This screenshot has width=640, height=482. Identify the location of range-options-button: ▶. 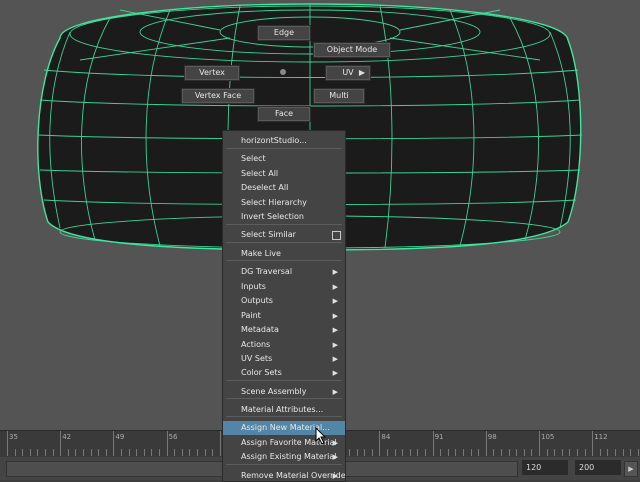
(631, 469).